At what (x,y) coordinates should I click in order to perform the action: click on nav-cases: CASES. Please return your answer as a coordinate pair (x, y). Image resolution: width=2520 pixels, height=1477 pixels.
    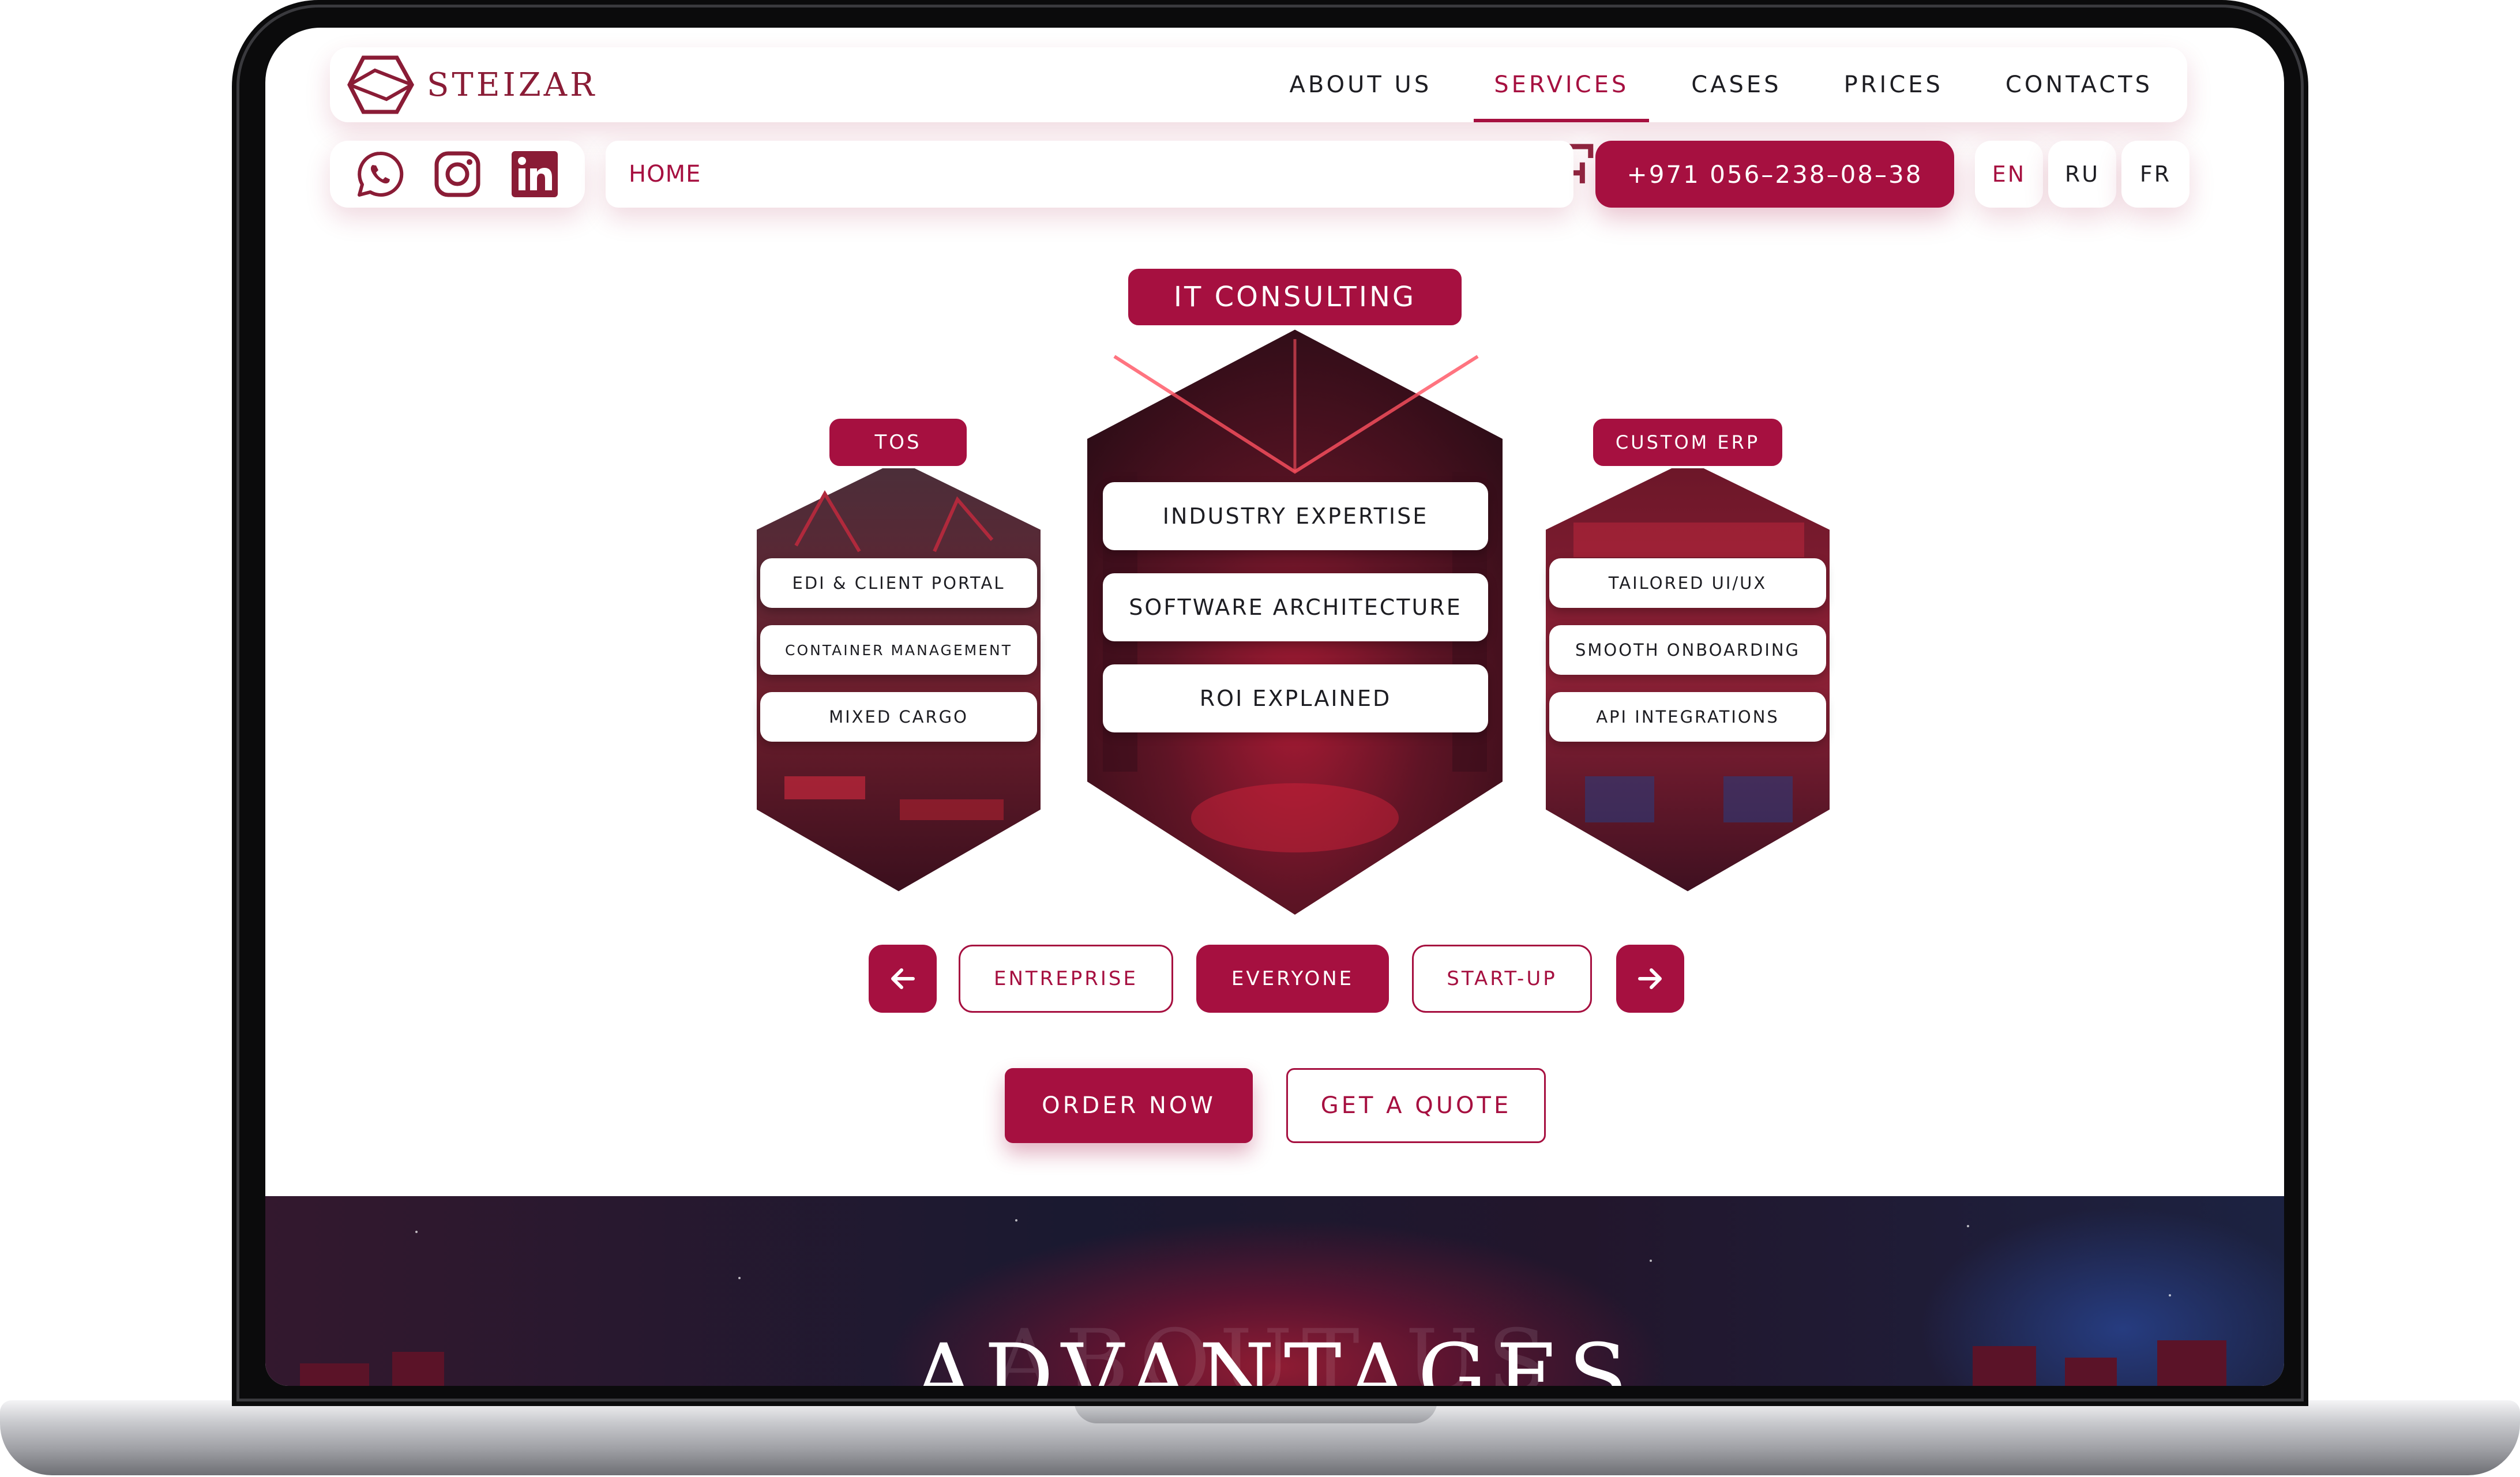
    Looking at the image, I should click on (1736, 84).